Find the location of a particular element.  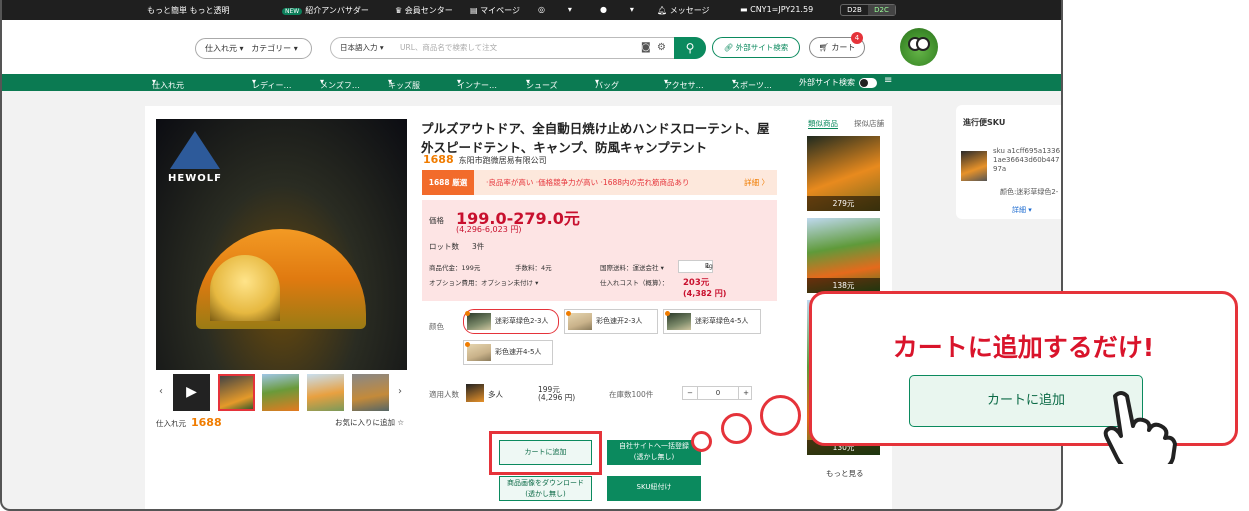

supplier-category-select: 仕入れ元 ▾ カテゴリー ▾ is located at coordinates (253, 48).